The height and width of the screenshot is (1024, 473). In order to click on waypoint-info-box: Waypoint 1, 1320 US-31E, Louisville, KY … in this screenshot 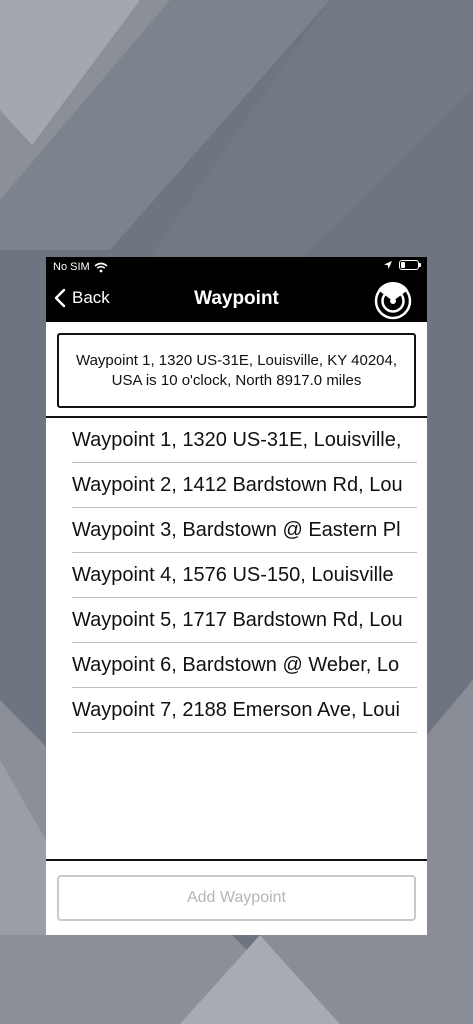, I will do `click(236, 370)`.